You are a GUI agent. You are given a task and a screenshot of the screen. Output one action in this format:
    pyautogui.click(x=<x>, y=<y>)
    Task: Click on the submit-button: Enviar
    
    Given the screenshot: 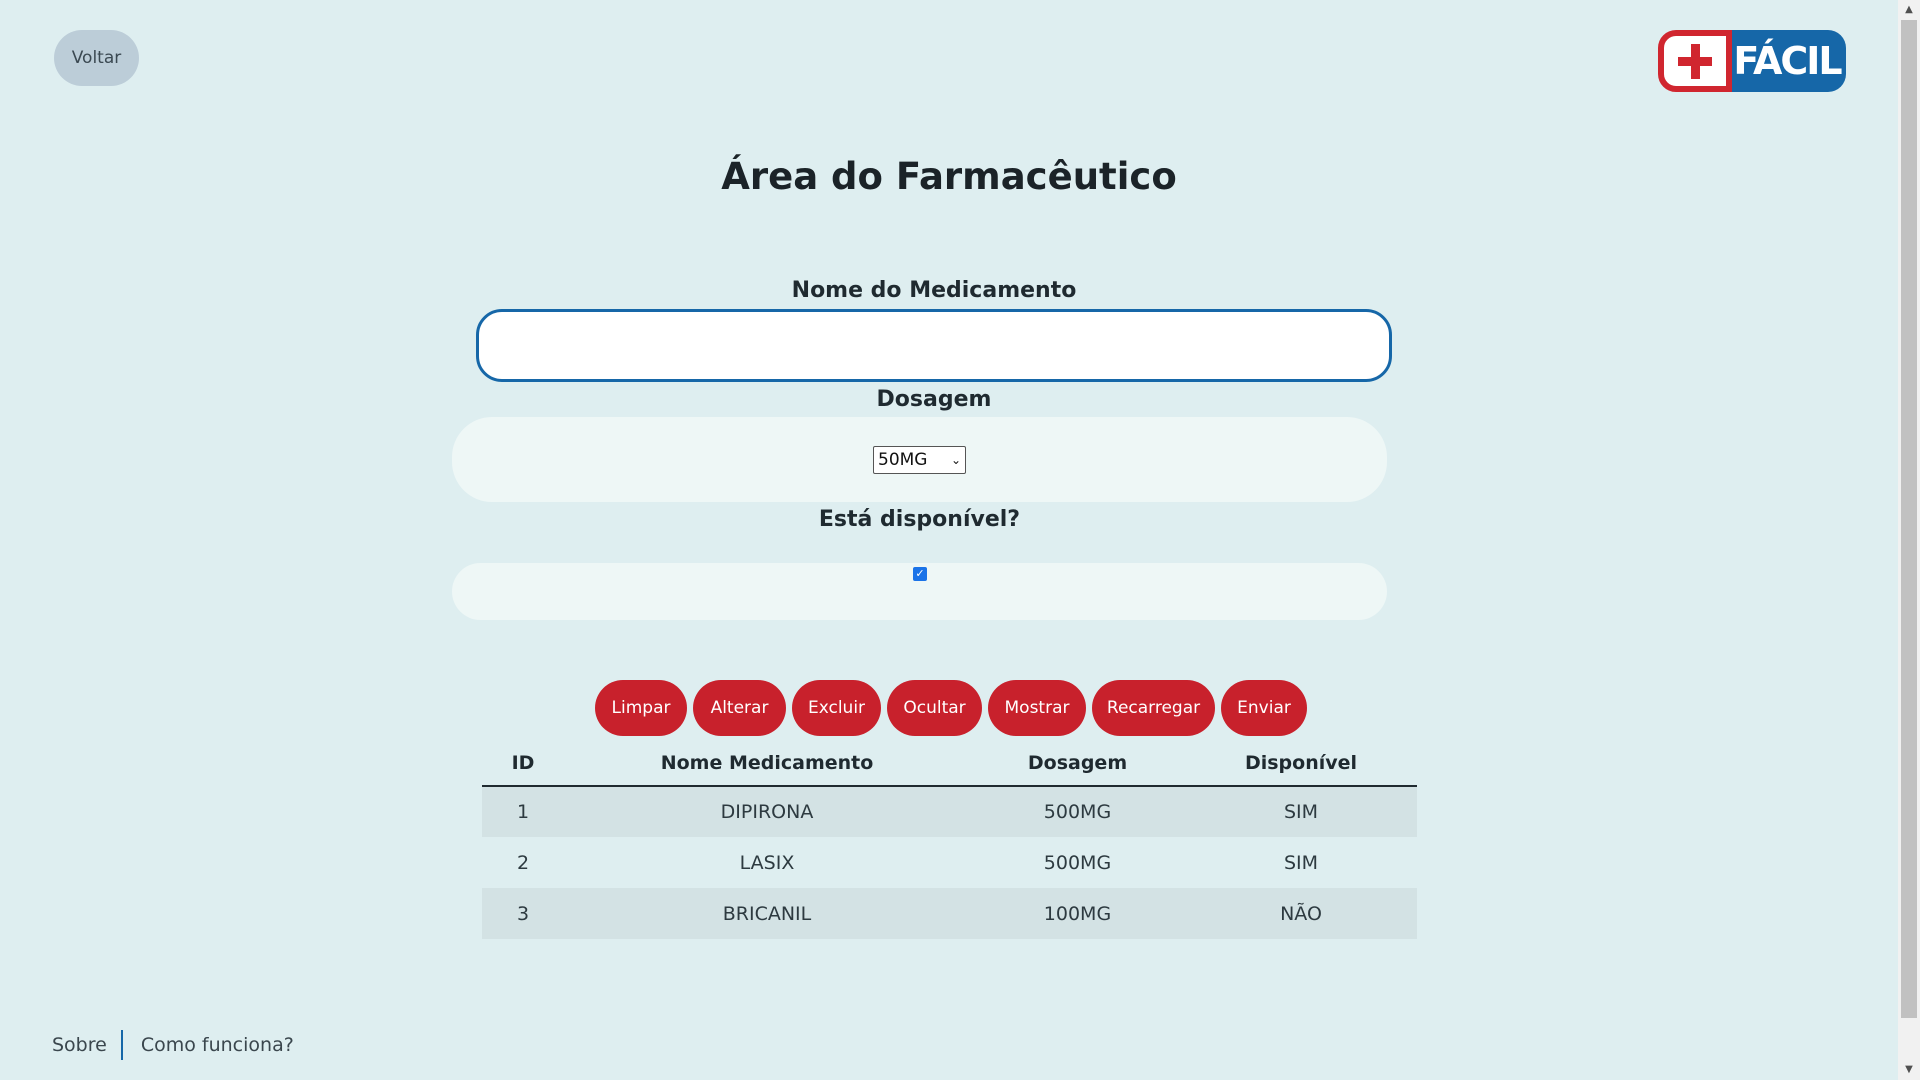 What is the action you would take?
    pyautogui.click(x=1264, y=708)
    